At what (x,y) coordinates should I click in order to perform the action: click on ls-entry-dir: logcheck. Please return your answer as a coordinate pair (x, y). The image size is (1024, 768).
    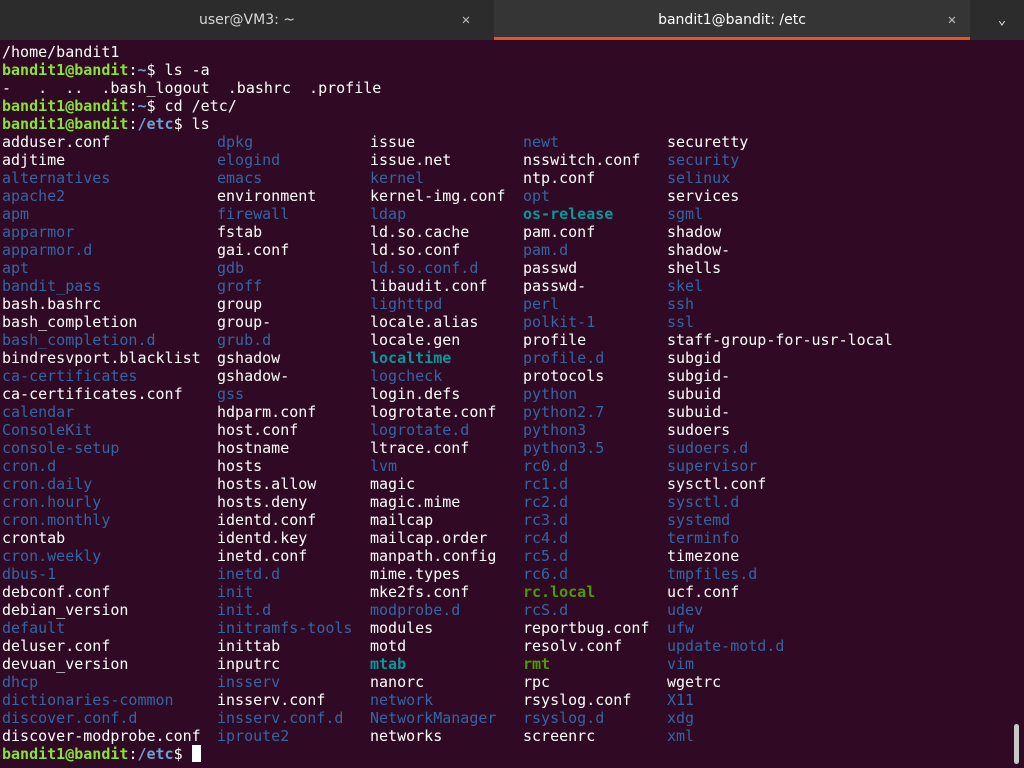
    Looking at the image, I should click on (406, 376).